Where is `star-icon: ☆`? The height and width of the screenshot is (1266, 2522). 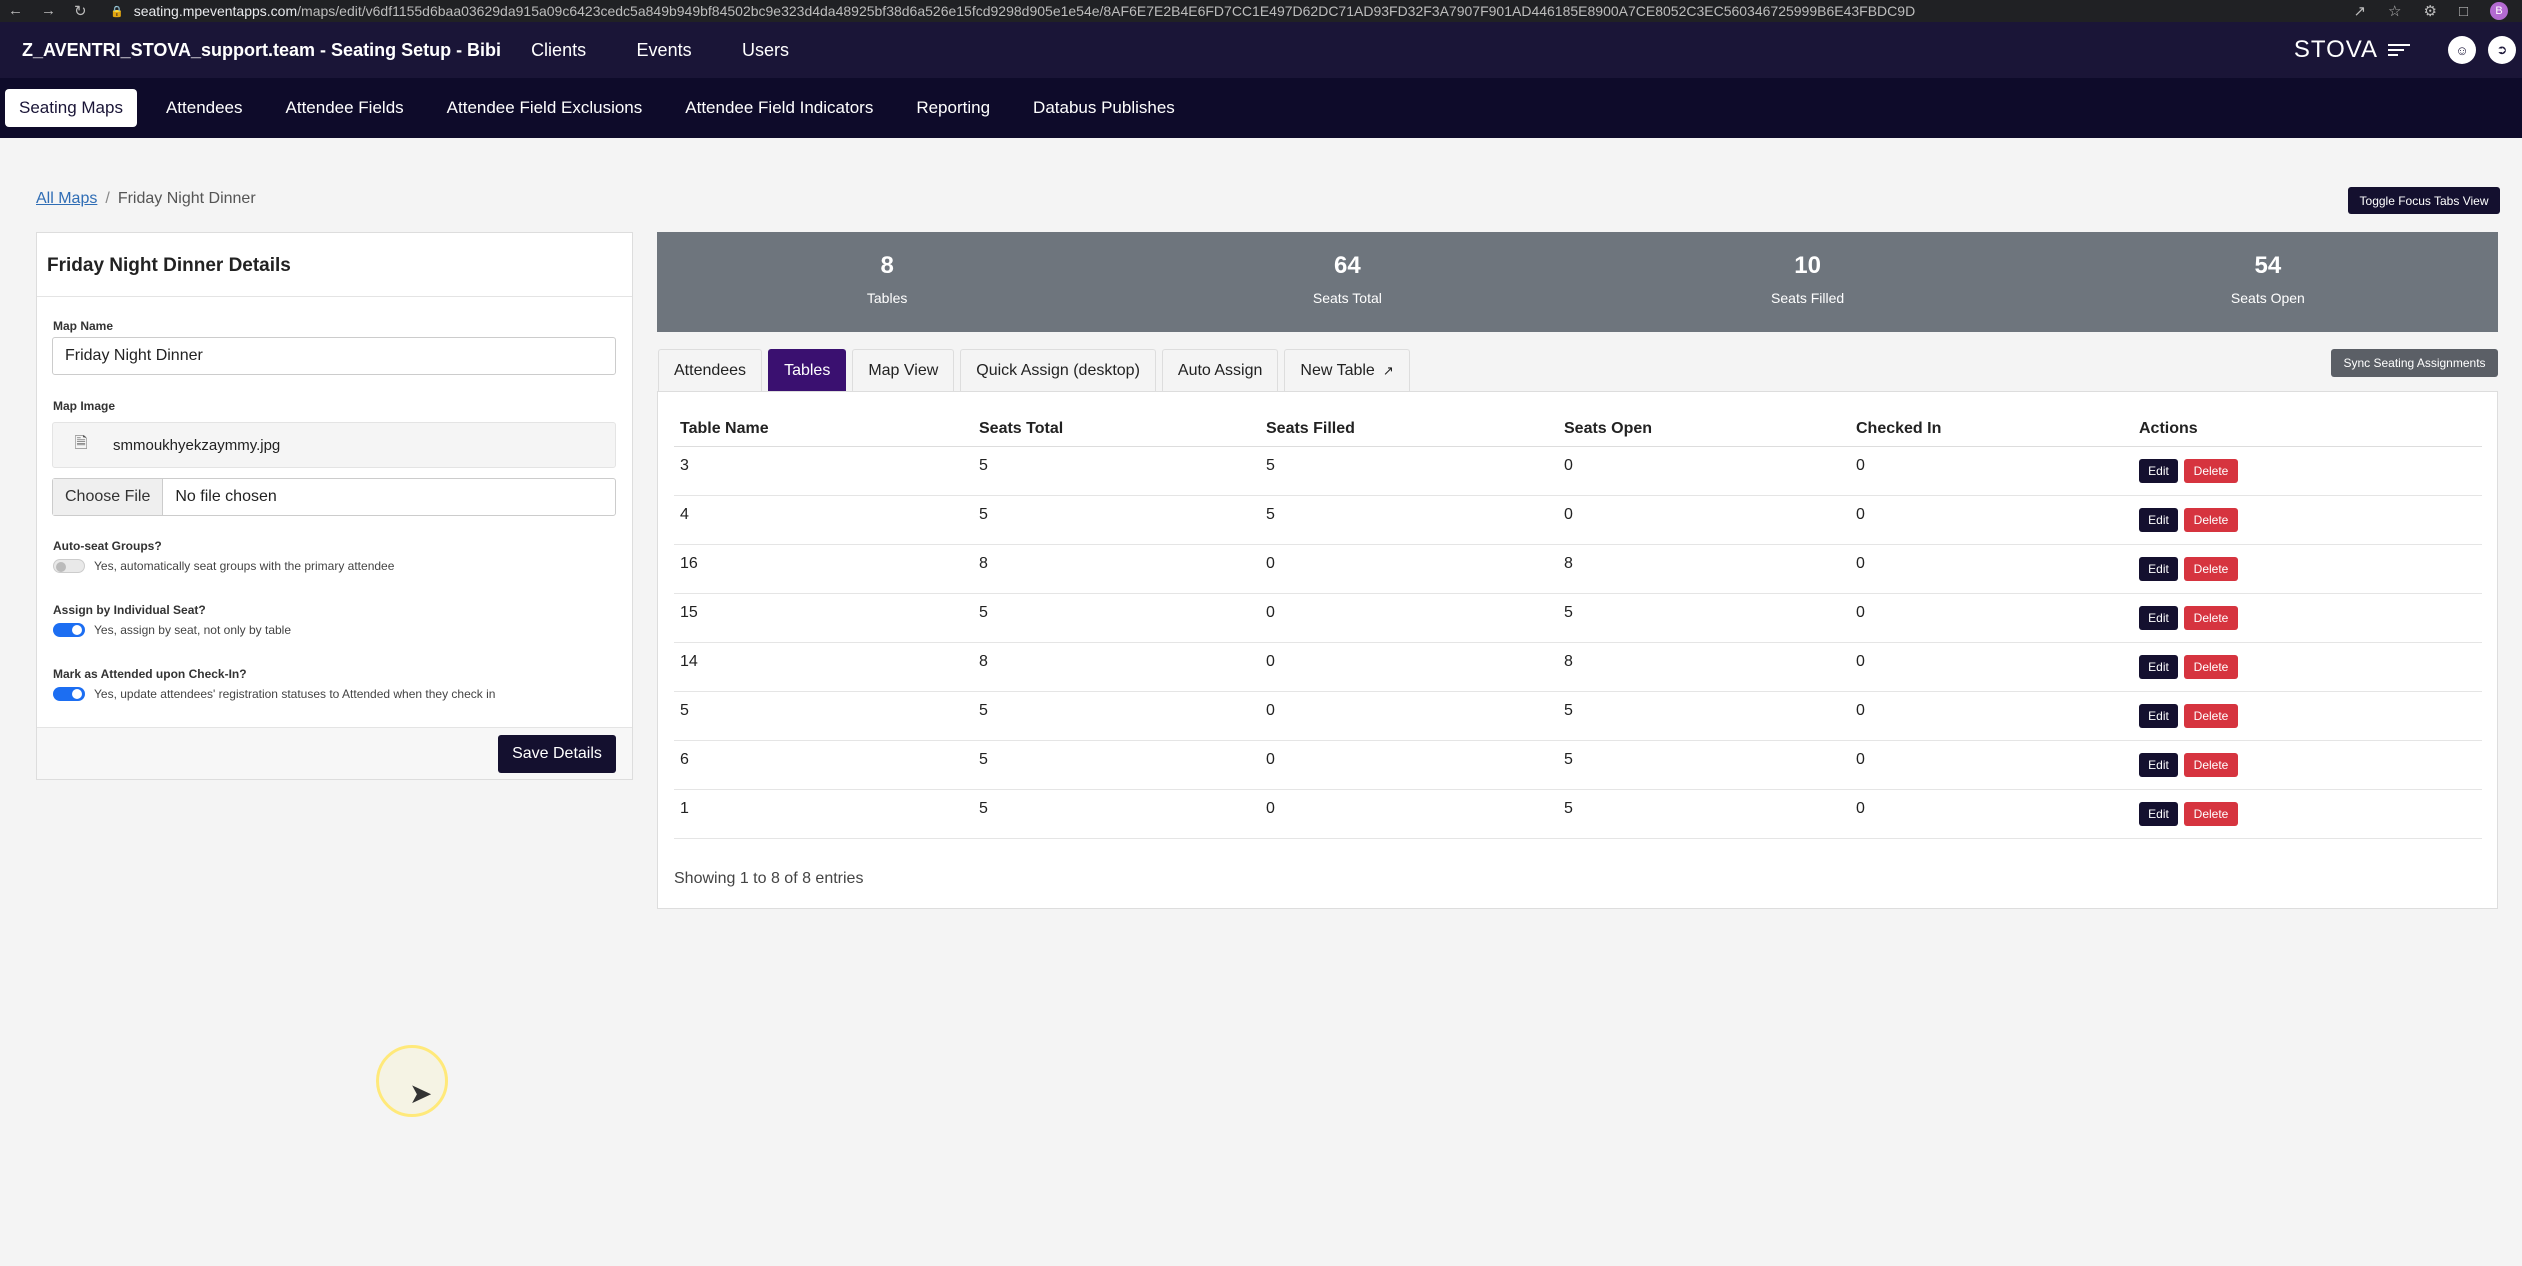 star-icon: ☆ is located at coordinates (2394, 11).